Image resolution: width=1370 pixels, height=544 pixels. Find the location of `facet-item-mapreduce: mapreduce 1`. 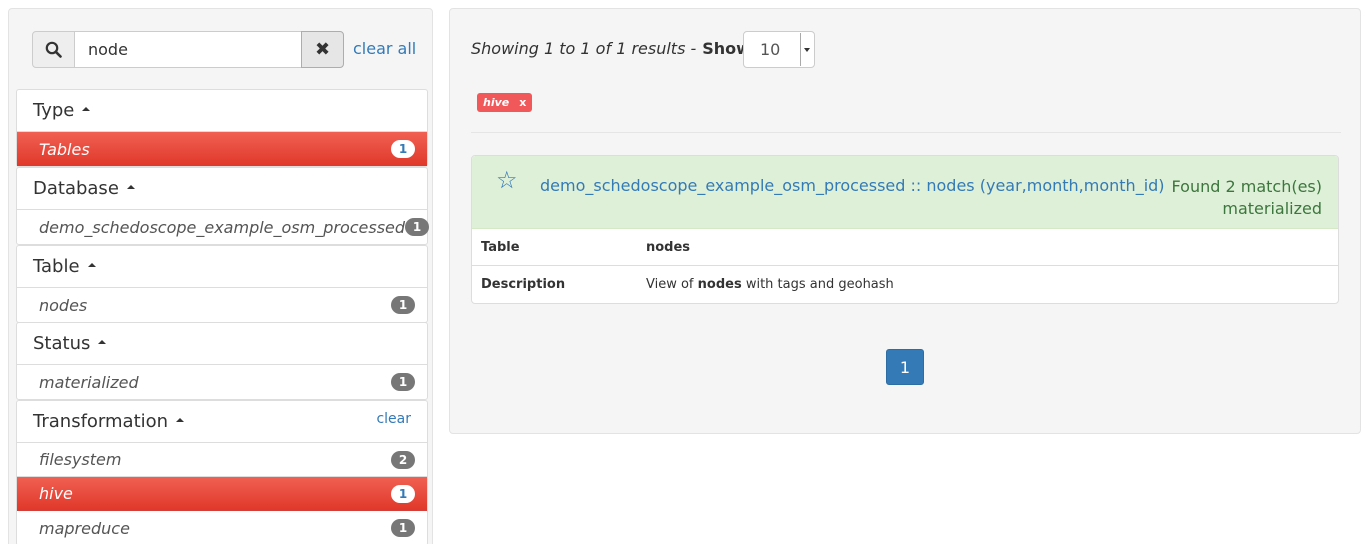

facet-item-mapreduce: mapreduce 1 is located at coordinates (222, 527).